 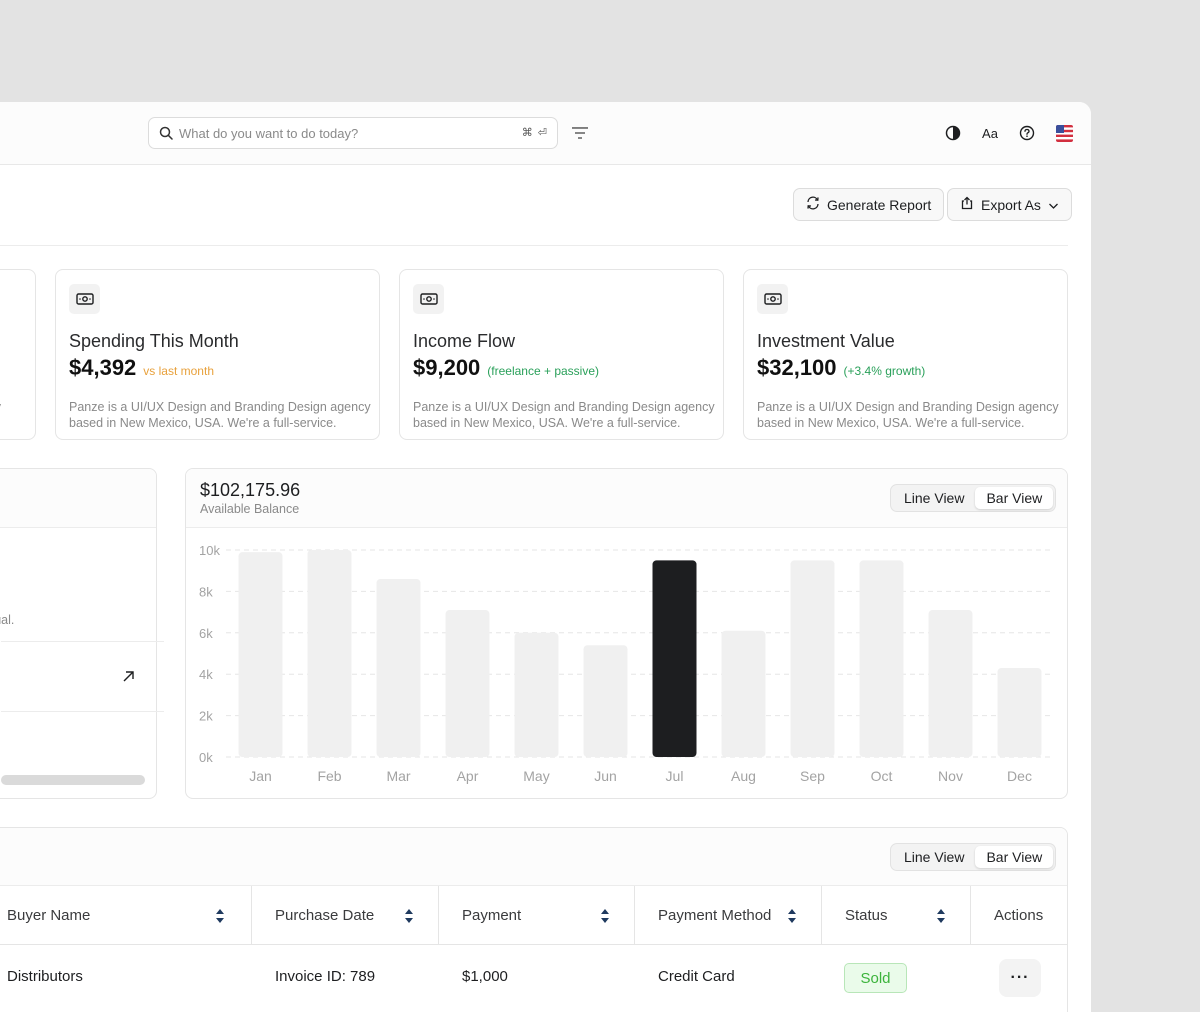 I want to click on x-tick-label: Oct, so click(x=882, y=776).